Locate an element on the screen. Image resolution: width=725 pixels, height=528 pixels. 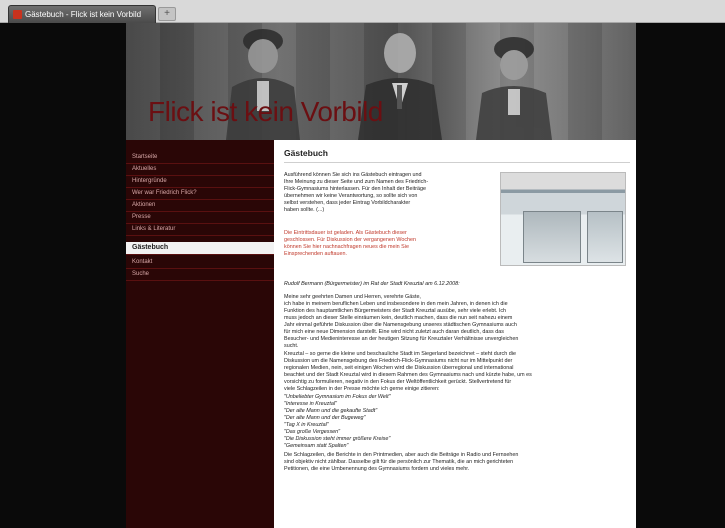
school-building-photo is located at coordinates (563, 219).